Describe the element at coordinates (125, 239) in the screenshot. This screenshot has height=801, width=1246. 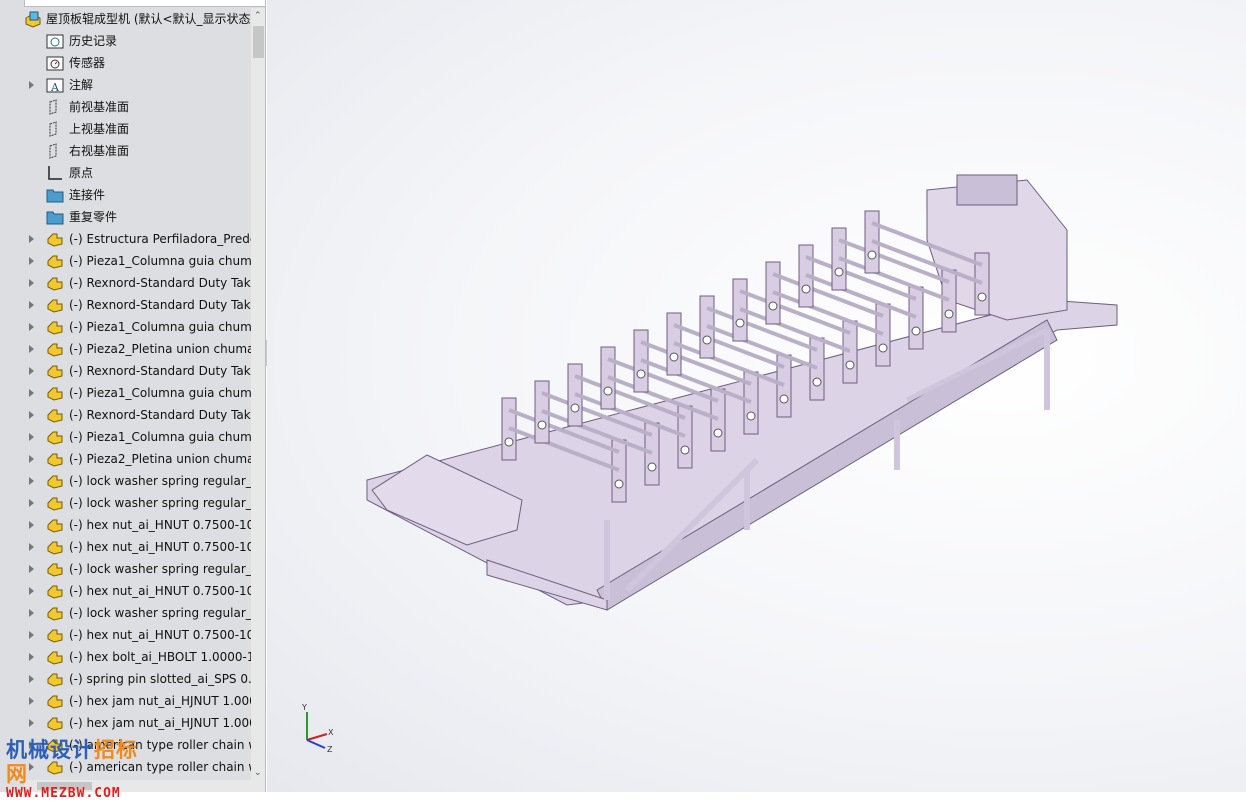
I see `tree-item-component: (-) Estructura Perfiladora_Prede` at that location.